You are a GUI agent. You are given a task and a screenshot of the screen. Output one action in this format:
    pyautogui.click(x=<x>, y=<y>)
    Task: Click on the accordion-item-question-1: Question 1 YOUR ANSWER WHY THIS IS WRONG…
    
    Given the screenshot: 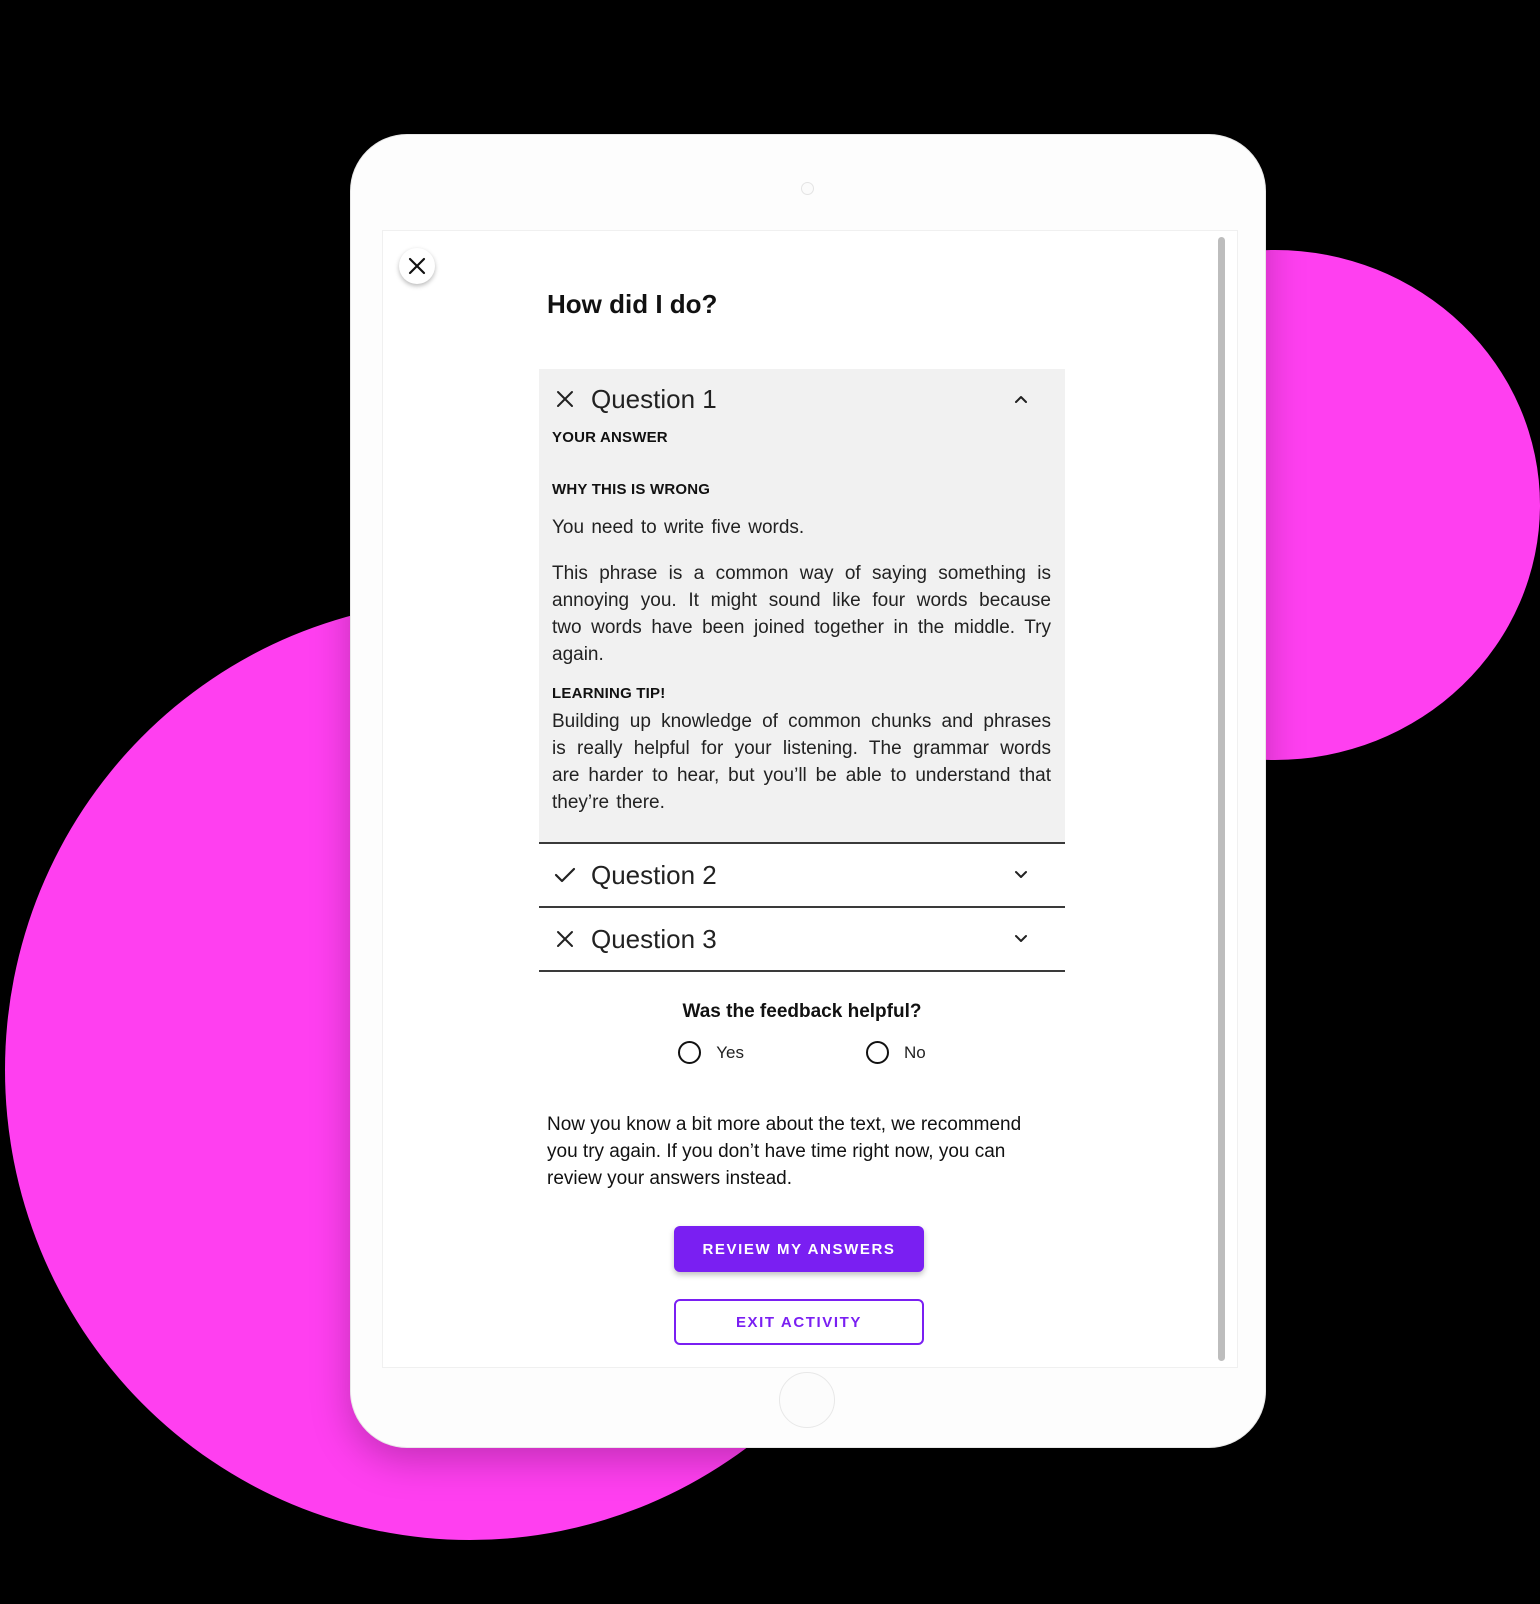 What is the action you would take?
    pyautogui.click(x=802, y=606)
    